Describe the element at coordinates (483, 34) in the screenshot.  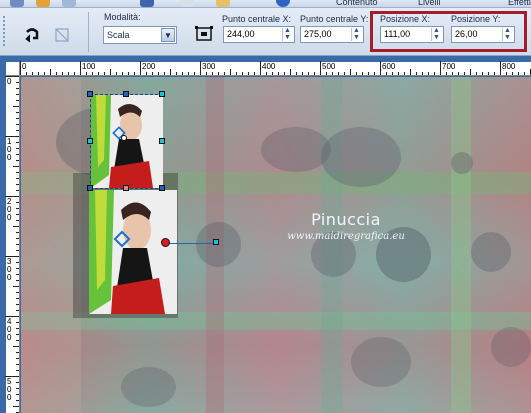
I see `position-y-input: 26,00 ▲ ▼` at that location.